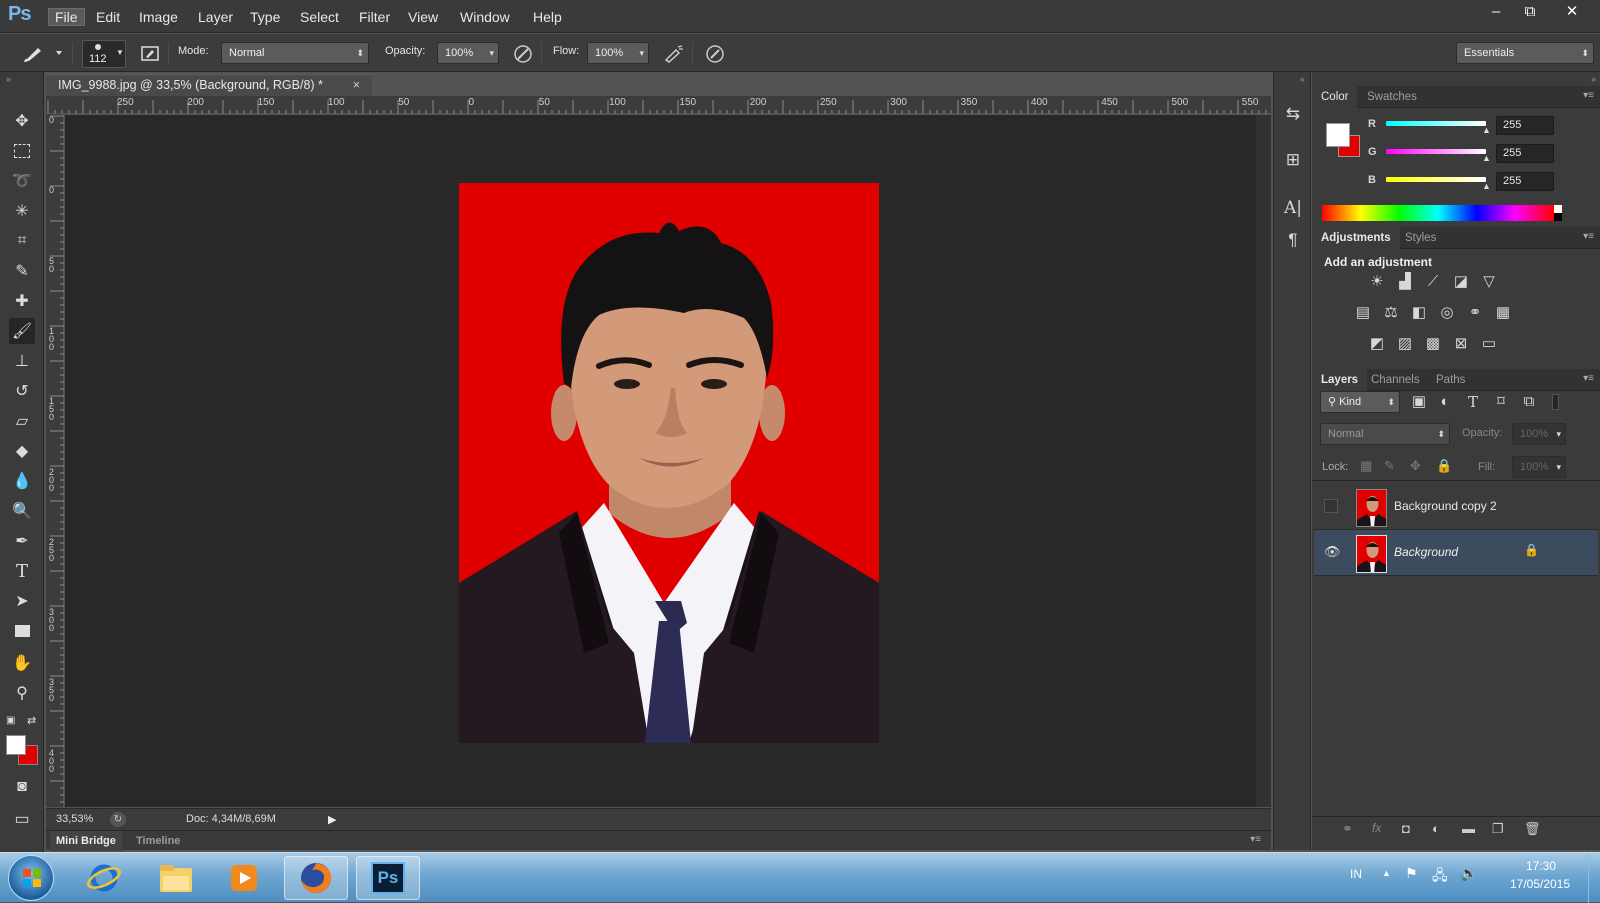 The height and width of the screenshot is (903, 1600). I want to click on fx-icon: fx, so click(1376, 828).